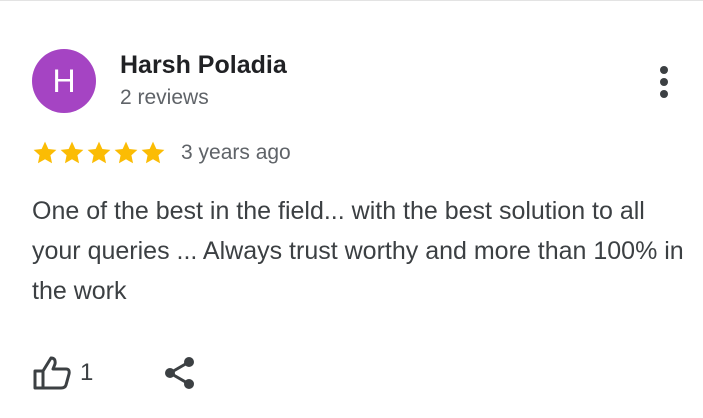 Image resolution: width=703 pixels, height=418 pixels. Describe the element at coordinates (164, 97) in the screenshot. I see `reviewer-review-count: 2 reviews` at that location.